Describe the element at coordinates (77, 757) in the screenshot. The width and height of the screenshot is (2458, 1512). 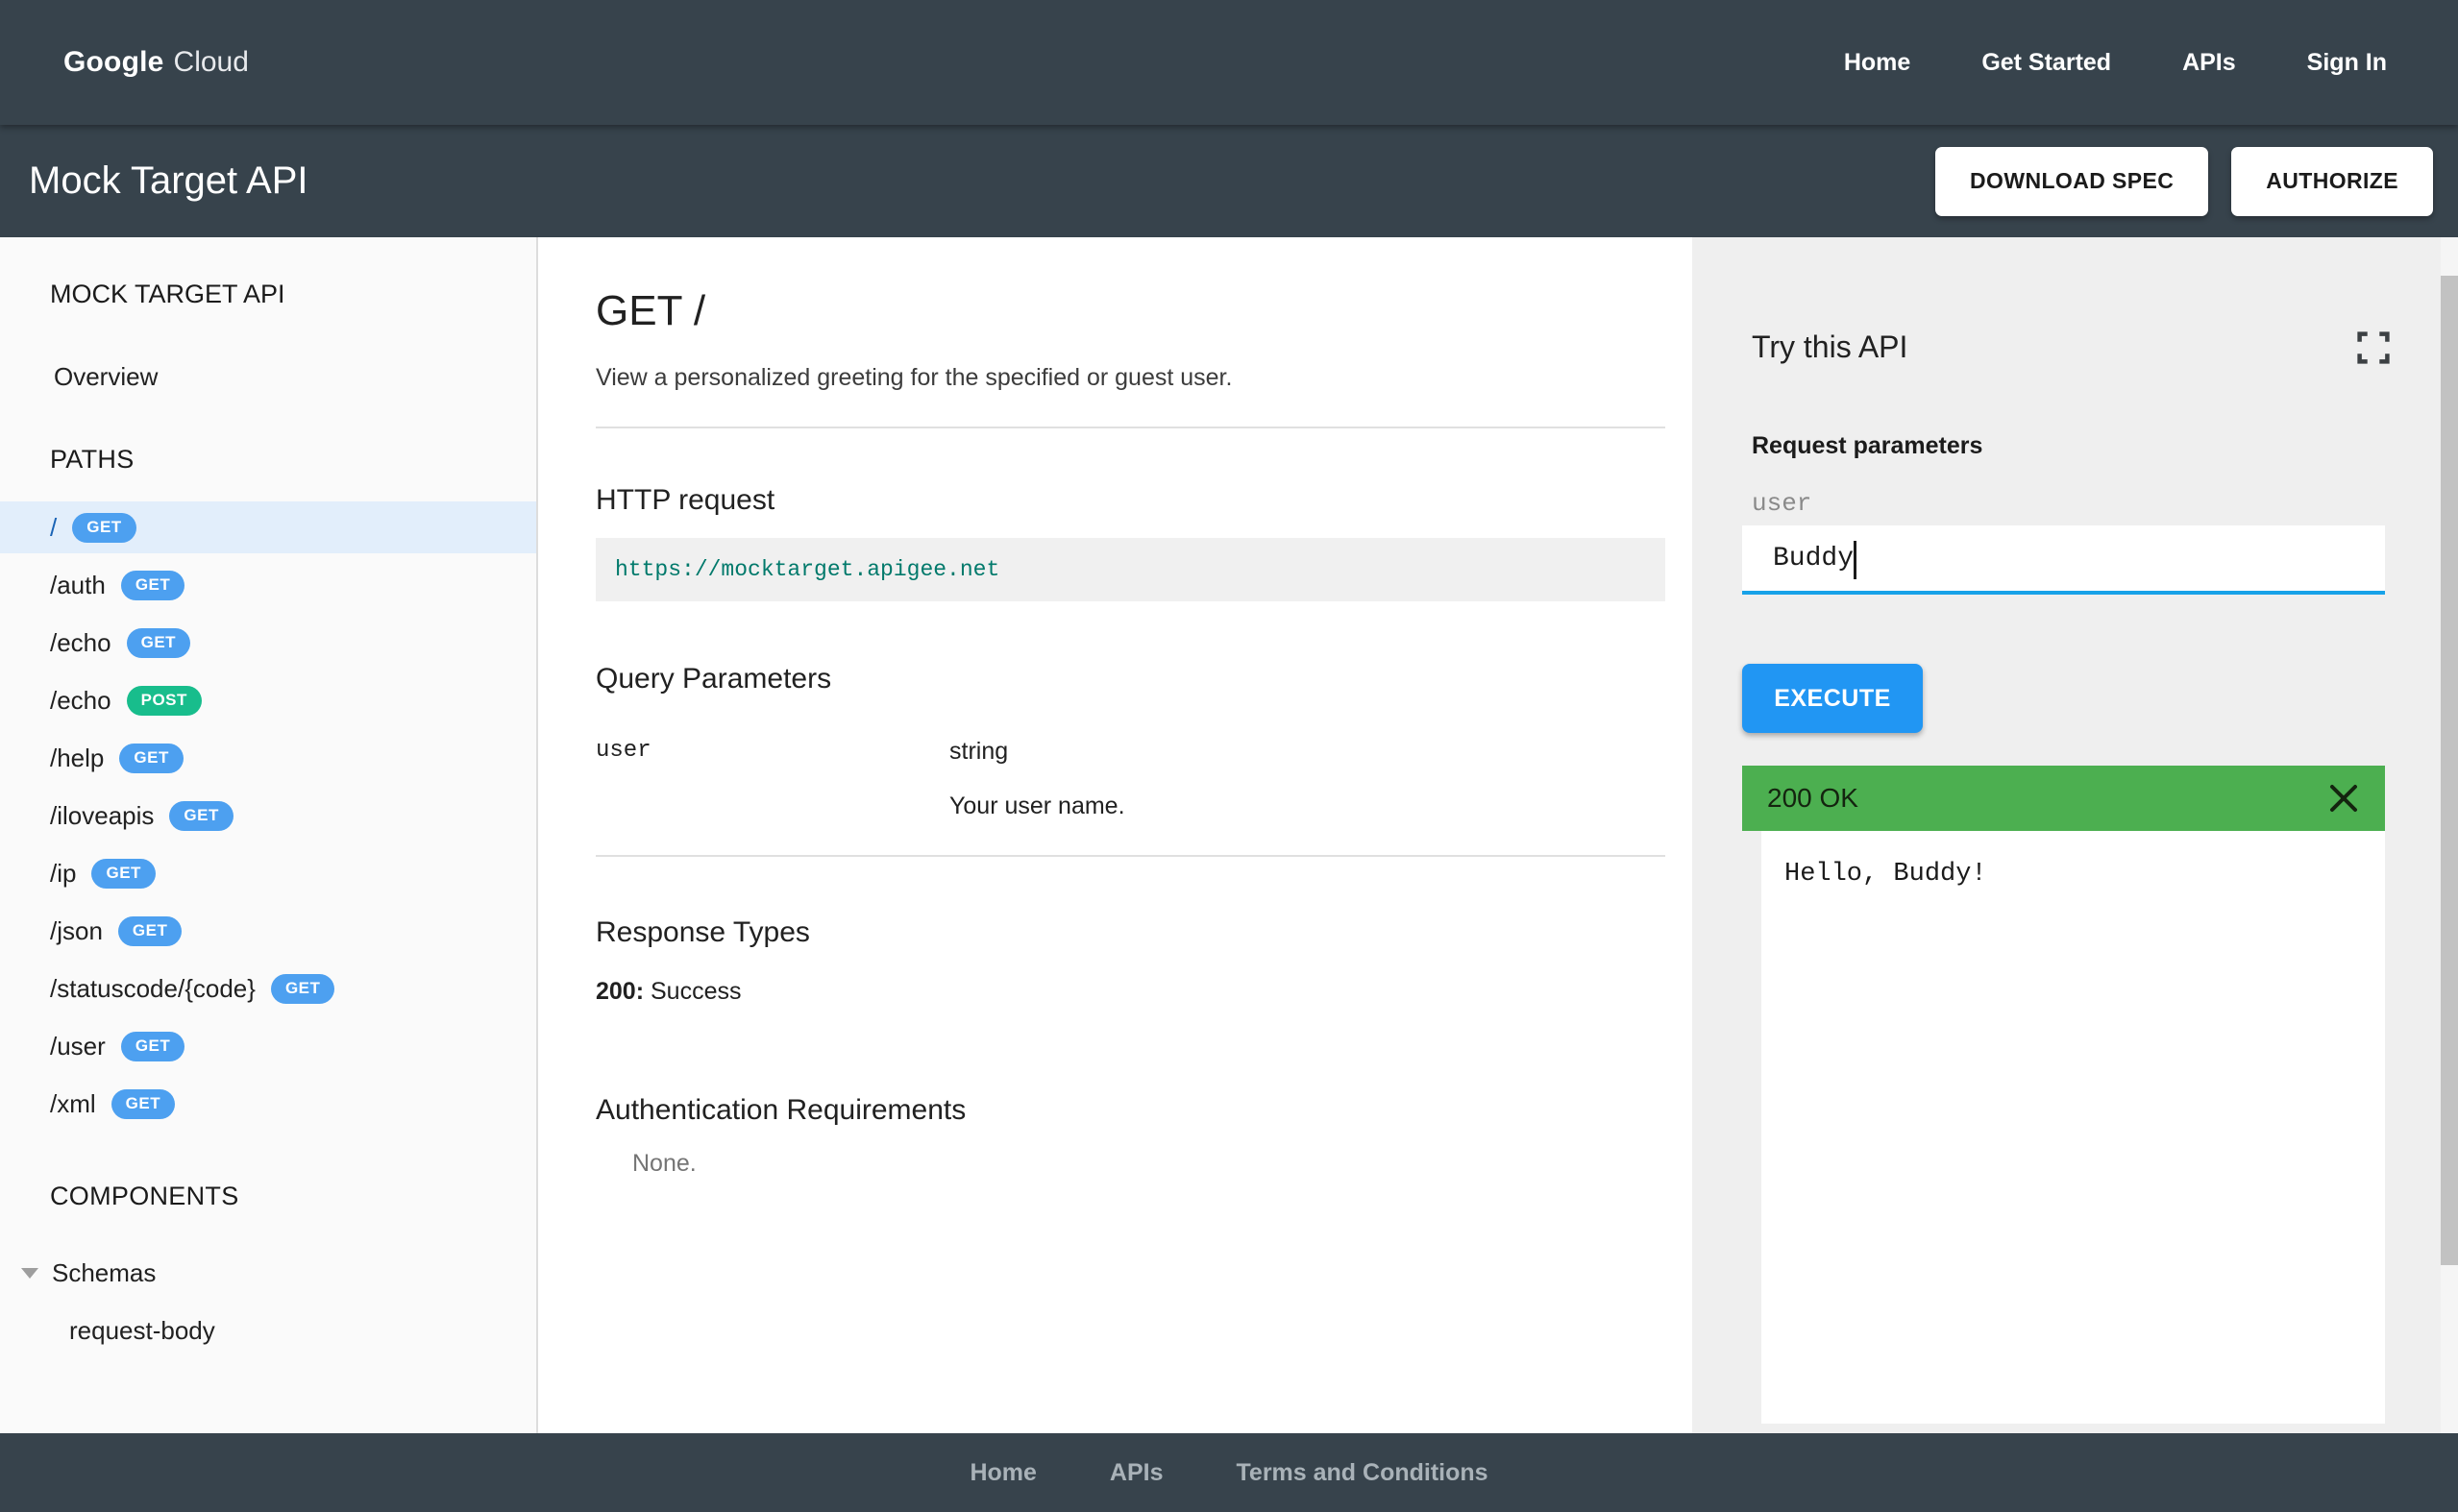
I see `path-label: /help` at that location.